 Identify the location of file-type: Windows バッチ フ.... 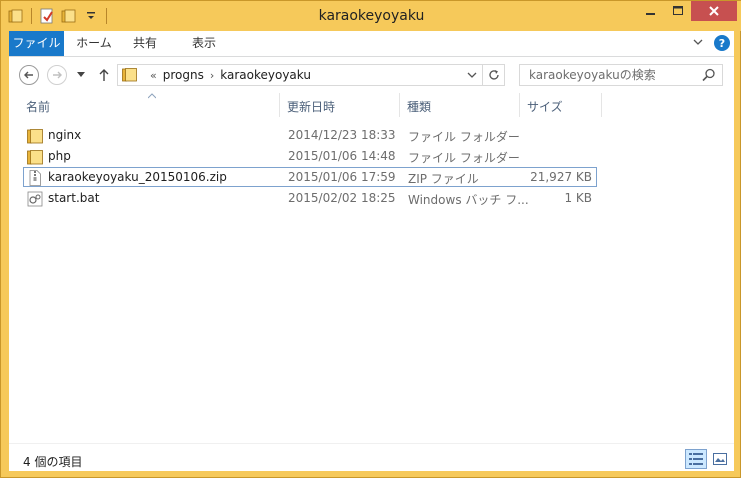
(468, 200).